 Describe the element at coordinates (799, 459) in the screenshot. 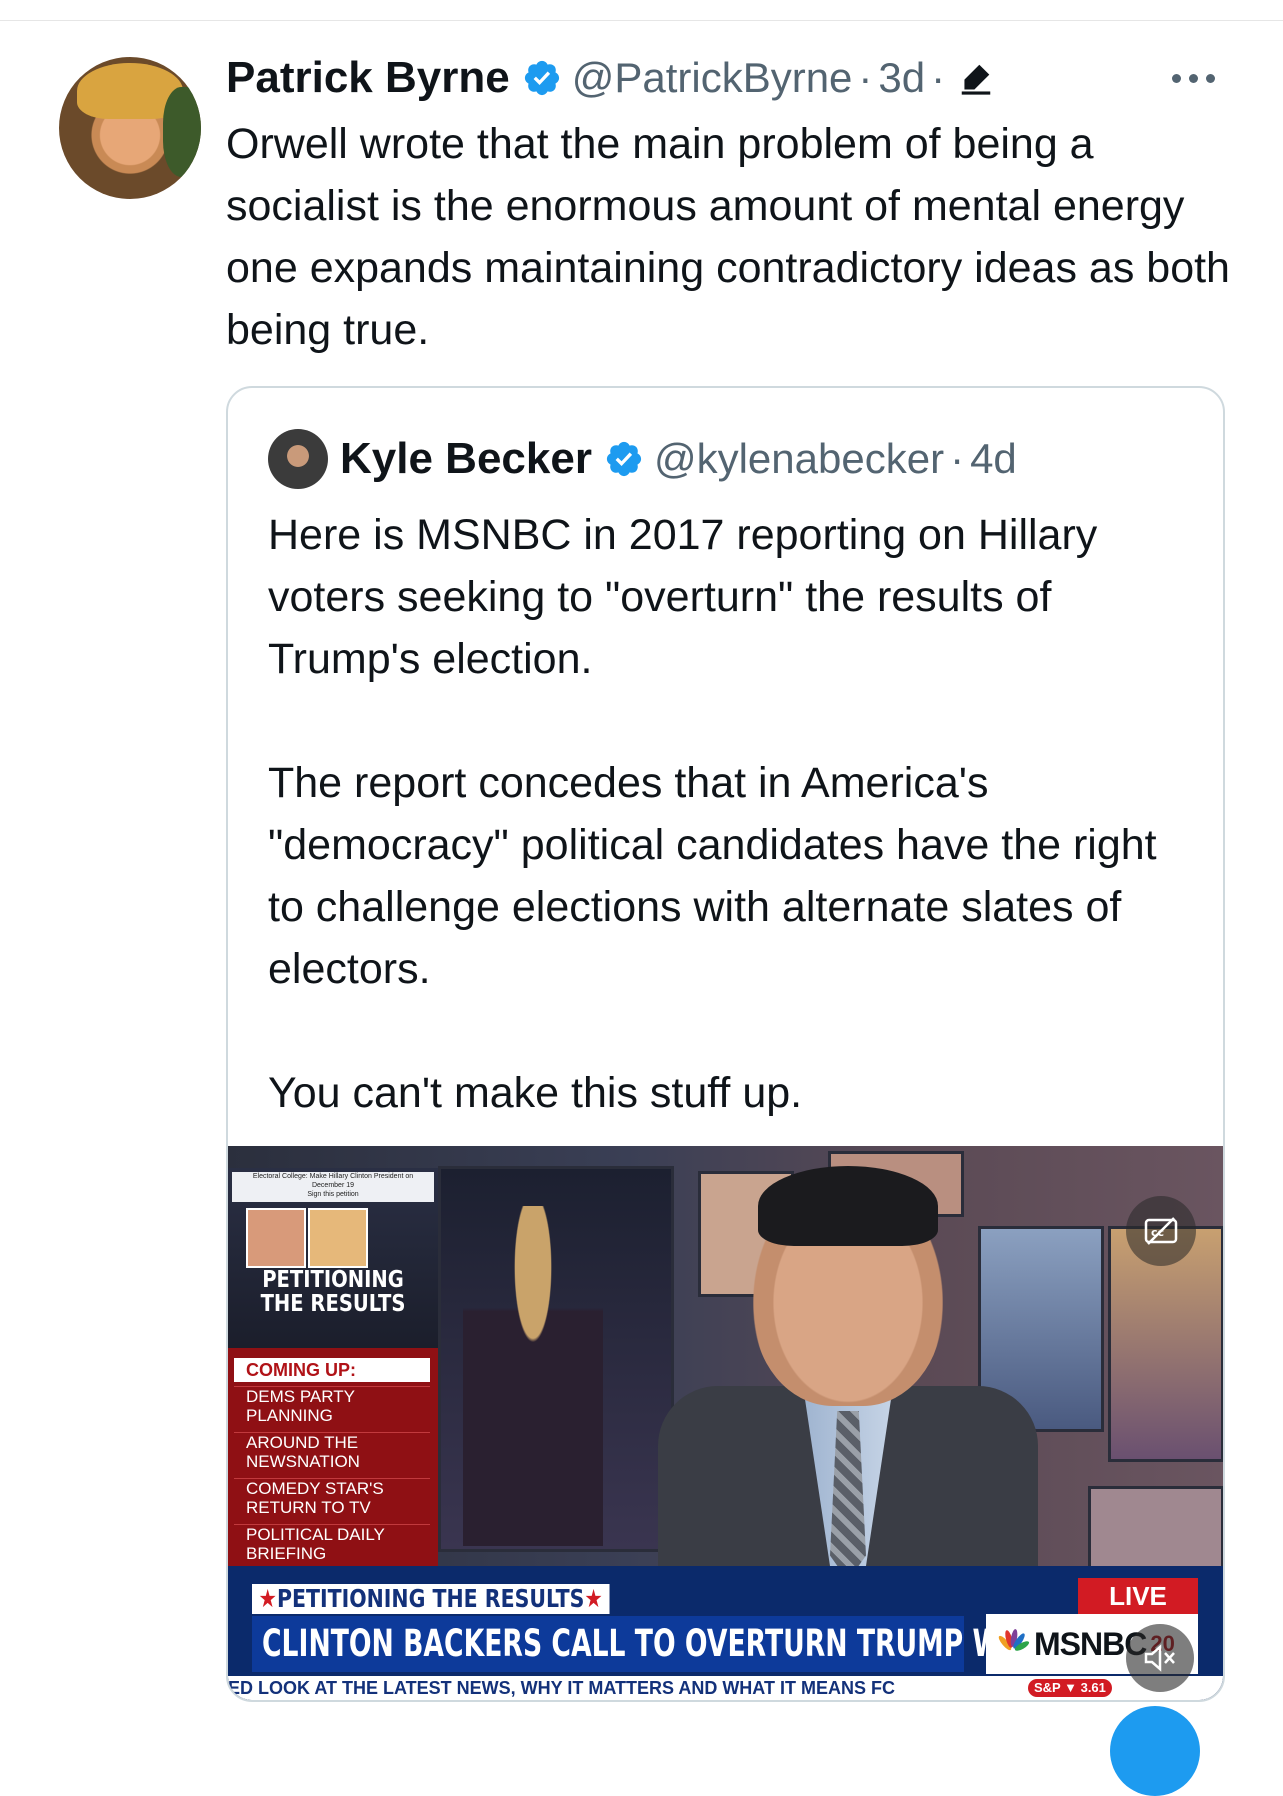

I see `quoted-author-handle: @kylenabecker` at that location.